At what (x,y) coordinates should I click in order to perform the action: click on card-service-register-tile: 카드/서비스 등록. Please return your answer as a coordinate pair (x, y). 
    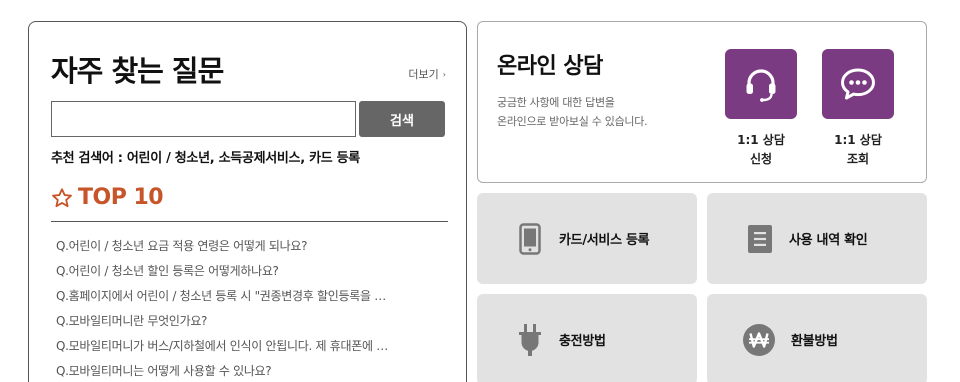
    Looking at the image, I should click on (587, 238).